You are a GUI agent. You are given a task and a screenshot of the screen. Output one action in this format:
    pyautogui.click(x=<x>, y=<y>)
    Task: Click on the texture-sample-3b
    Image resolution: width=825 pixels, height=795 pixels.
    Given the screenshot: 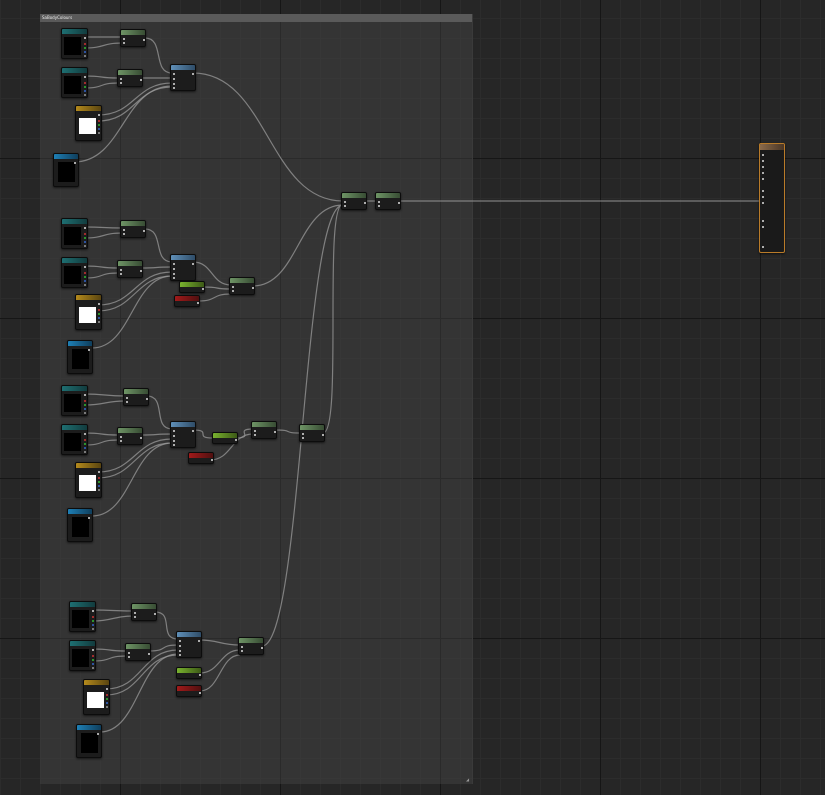 What is the action you would take?
    pyautogui.click(x=74, y=439)
    